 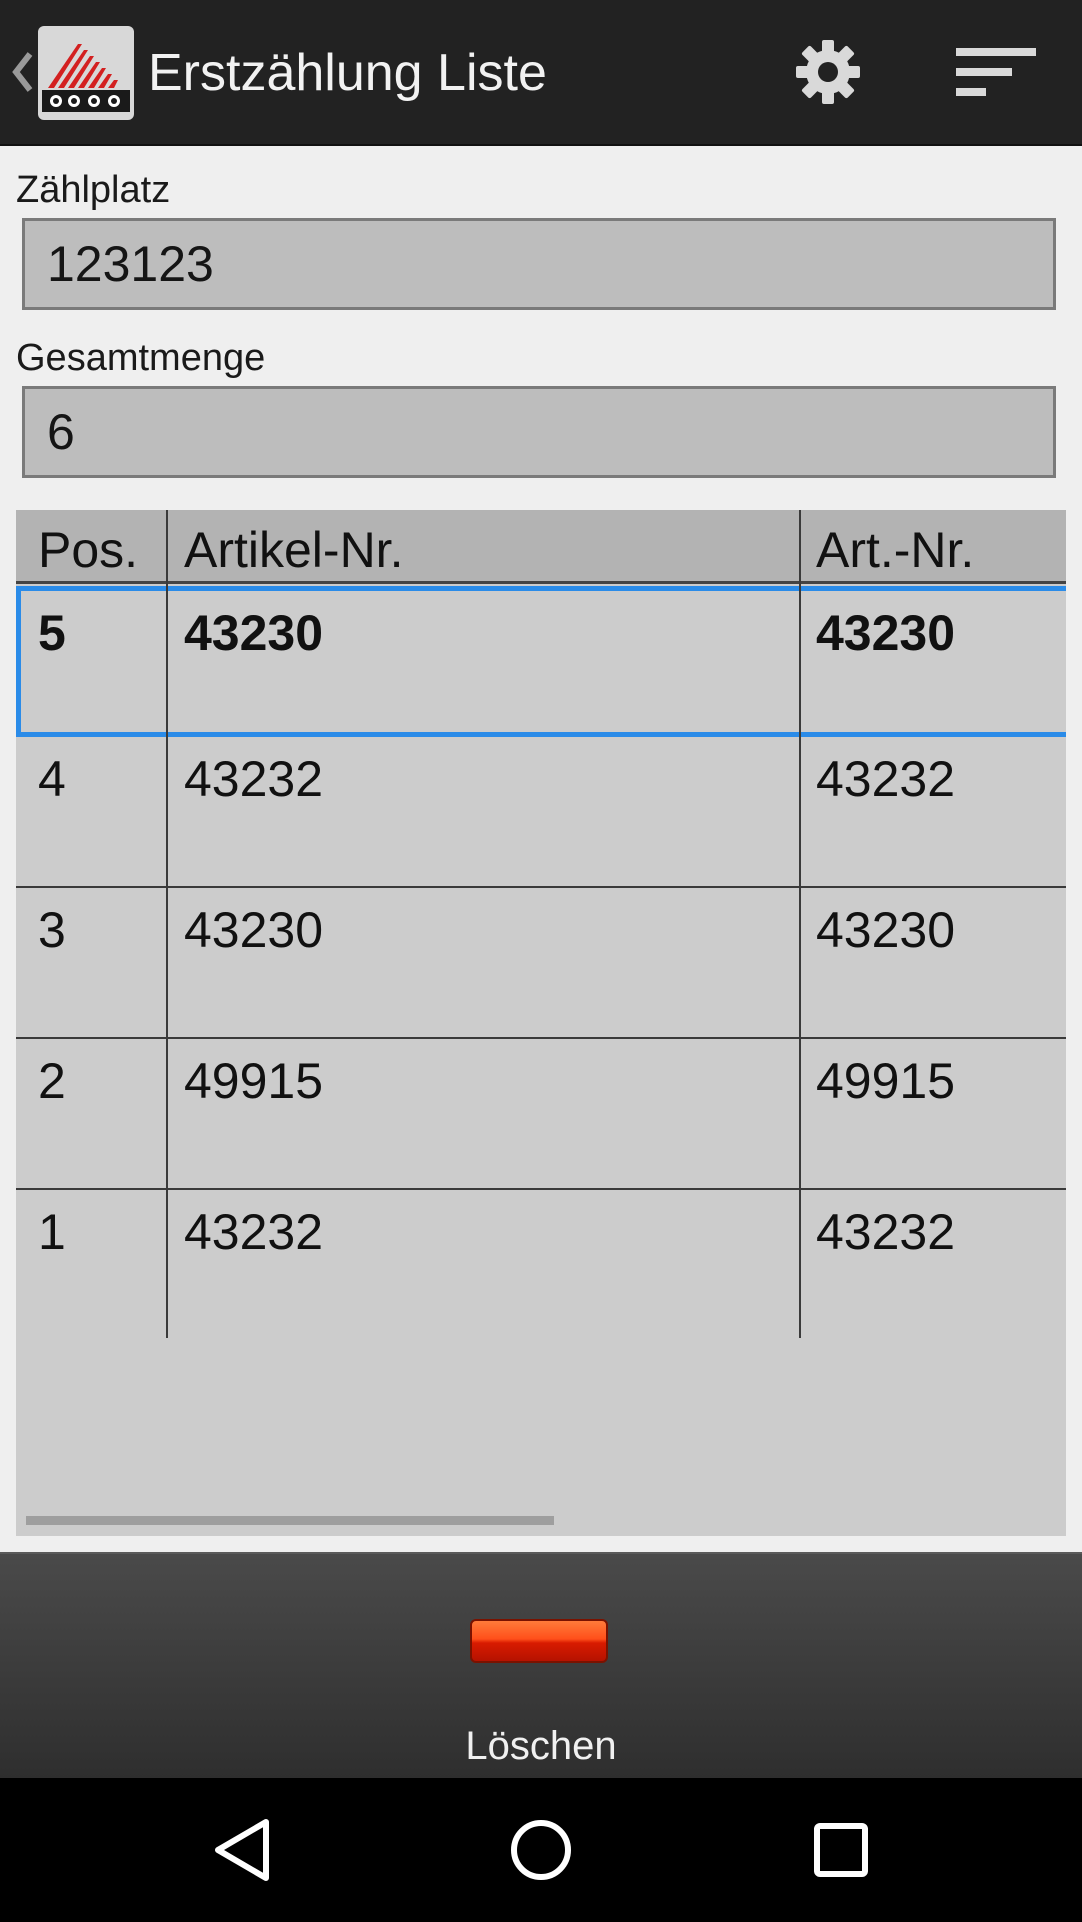 I want to click on cell-pos: 4, so click(x=52, y=779).